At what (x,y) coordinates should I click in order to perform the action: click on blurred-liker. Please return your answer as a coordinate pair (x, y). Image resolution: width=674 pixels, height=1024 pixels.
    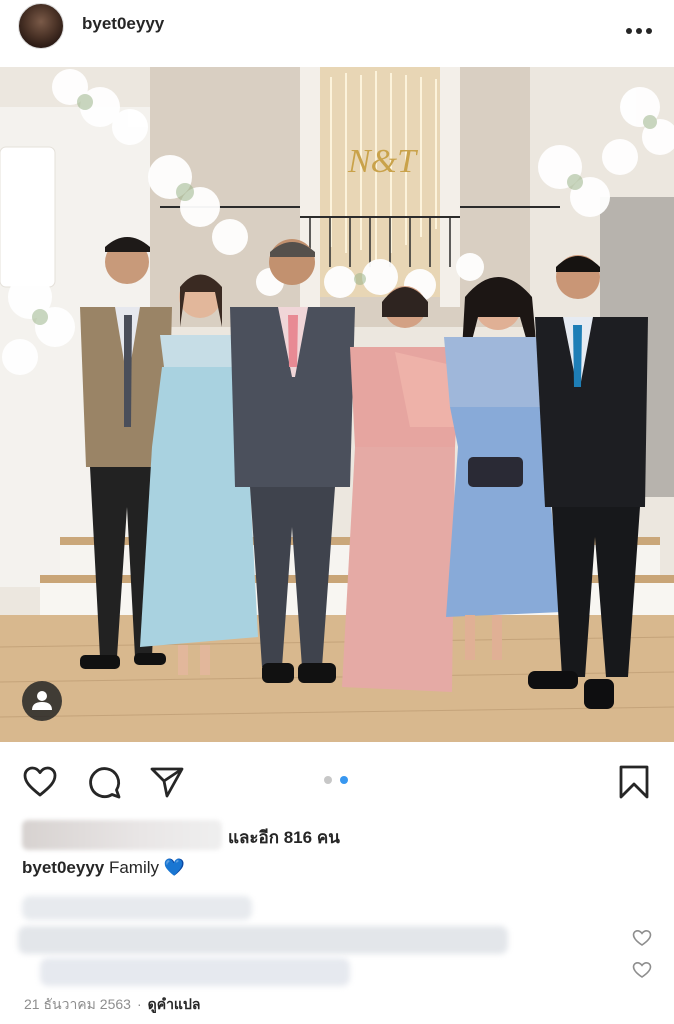
    Looking at the image, I should click on (122, 835).